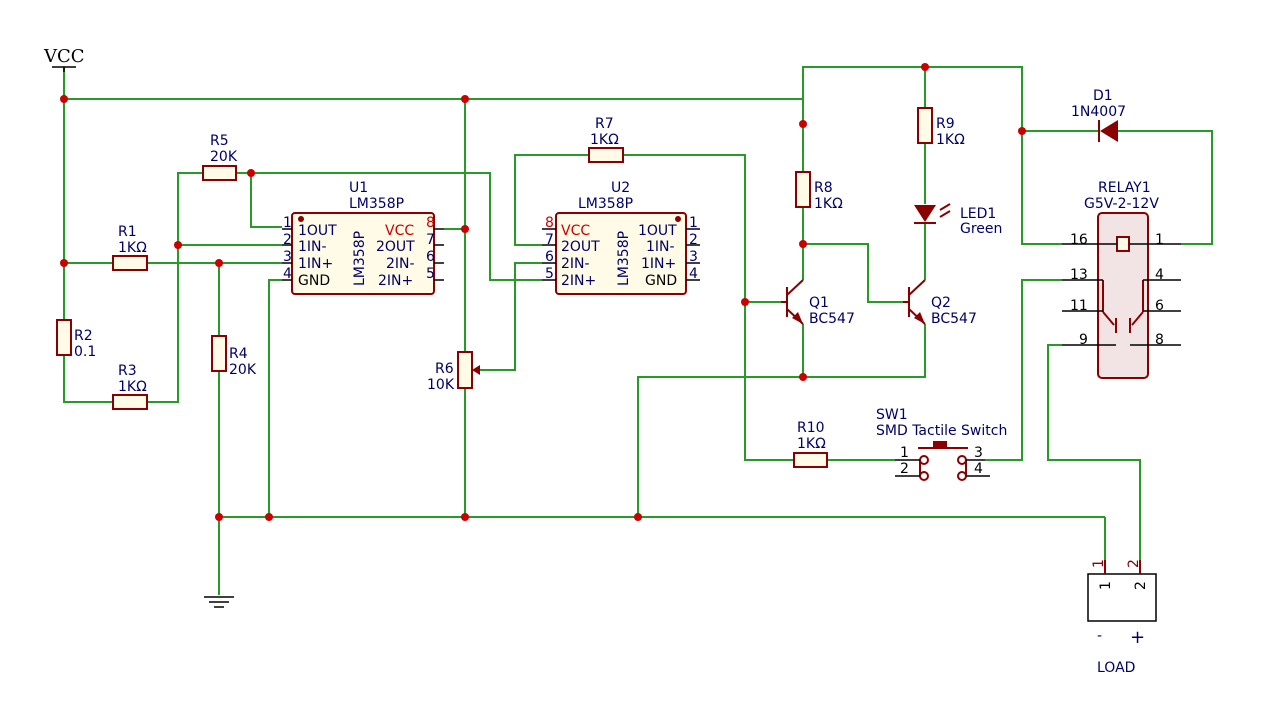 The image size is (1261, 702). What do you see at coordinates (578, 281) in the screenshot?
I see `svg-text: 2IN+` at bounding box center [578, 281].